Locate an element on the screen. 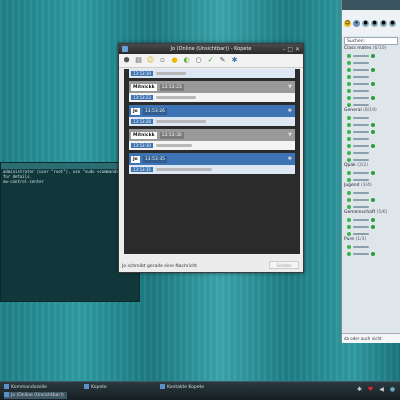 The height and width of the screenshot is (400, 400). message-time: 13:53:35 is located at coordinates (154, 159).